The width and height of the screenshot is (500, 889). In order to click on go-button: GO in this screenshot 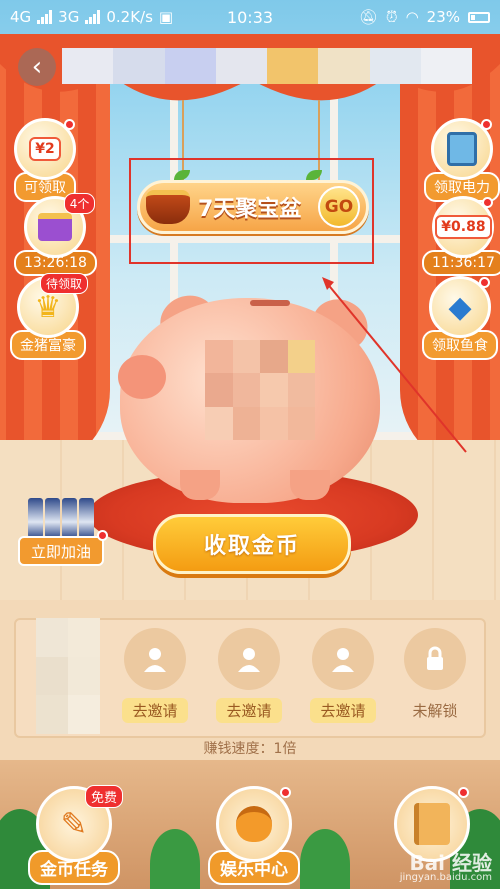, I will do `click(339, 207)`.